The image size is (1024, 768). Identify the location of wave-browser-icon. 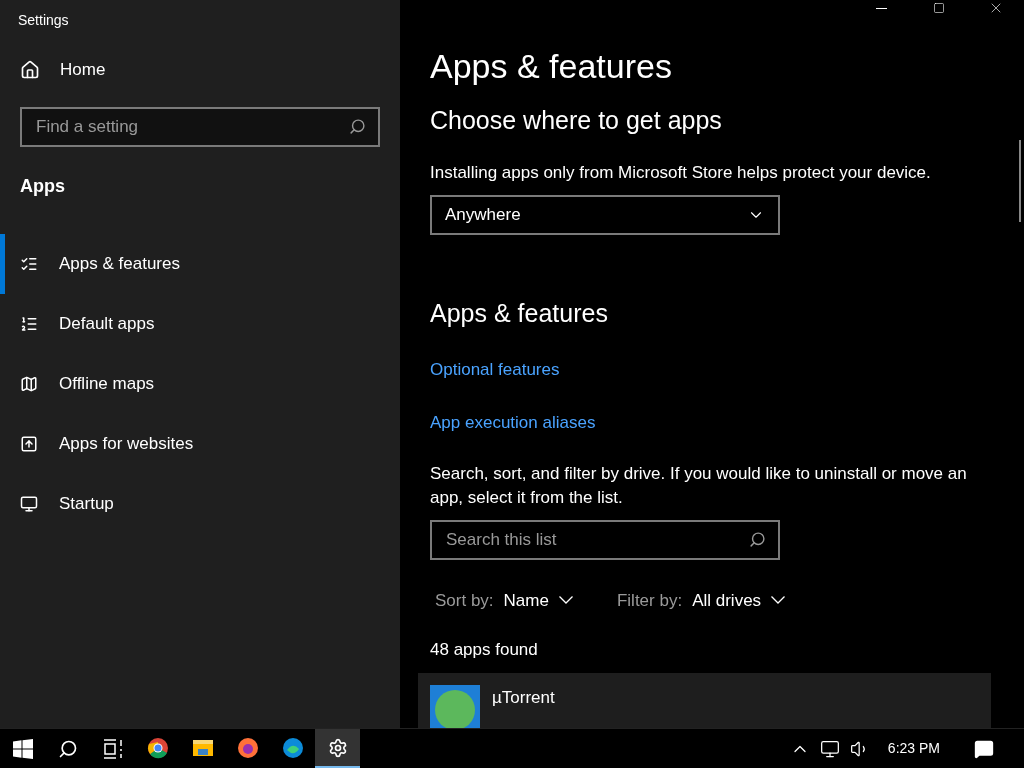
(292, 747).